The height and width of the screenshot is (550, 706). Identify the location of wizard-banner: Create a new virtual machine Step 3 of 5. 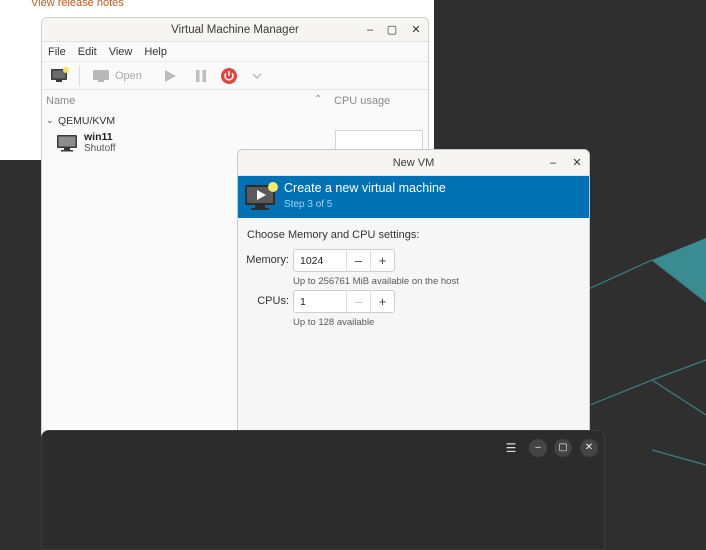
(413, 197).